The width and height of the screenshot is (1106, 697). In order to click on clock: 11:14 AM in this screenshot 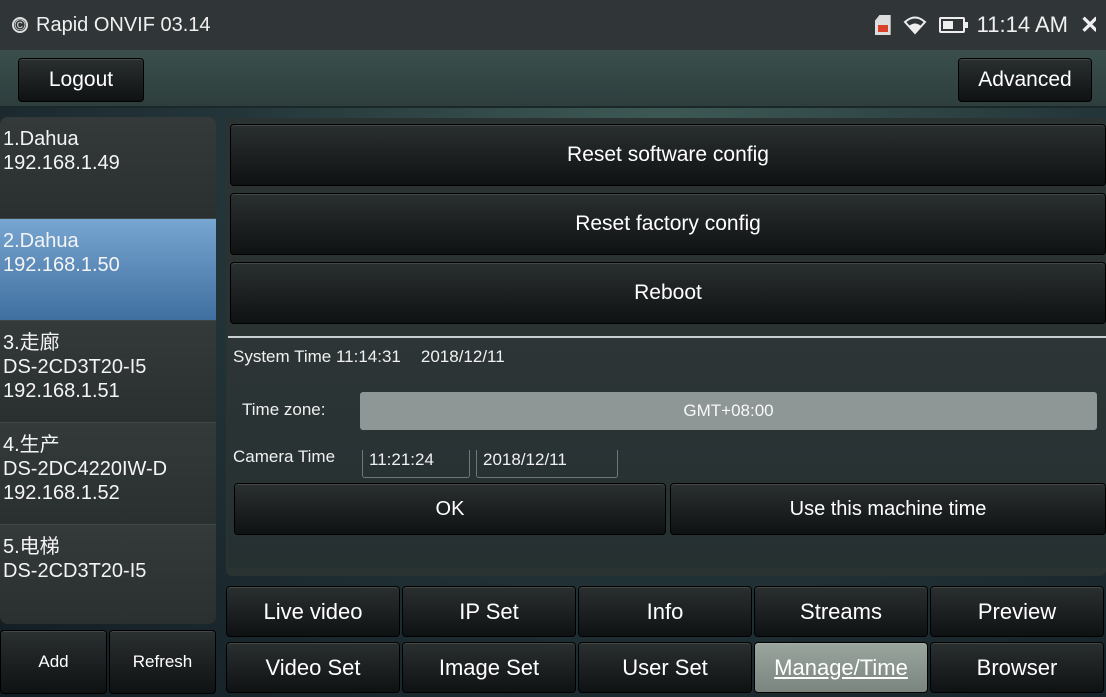, I will do `click(1022, 24)`.